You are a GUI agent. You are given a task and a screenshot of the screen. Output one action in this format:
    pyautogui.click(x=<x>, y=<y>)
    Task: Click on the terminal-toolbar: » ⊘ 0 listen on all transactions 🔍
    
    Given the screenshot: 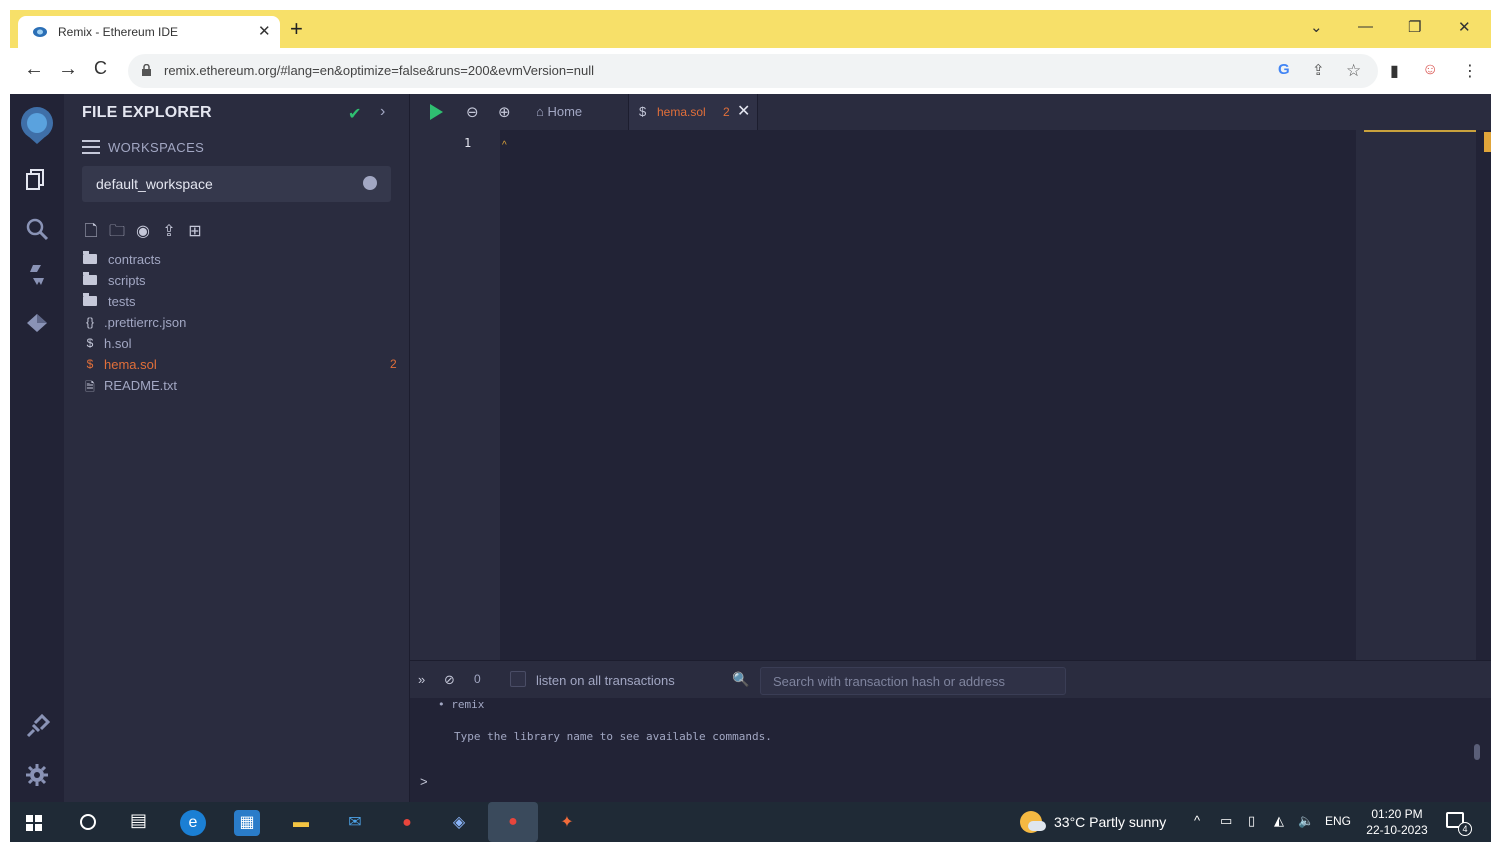 What is the action you would take?
    pyautogui.click(x=950, y=679)
    